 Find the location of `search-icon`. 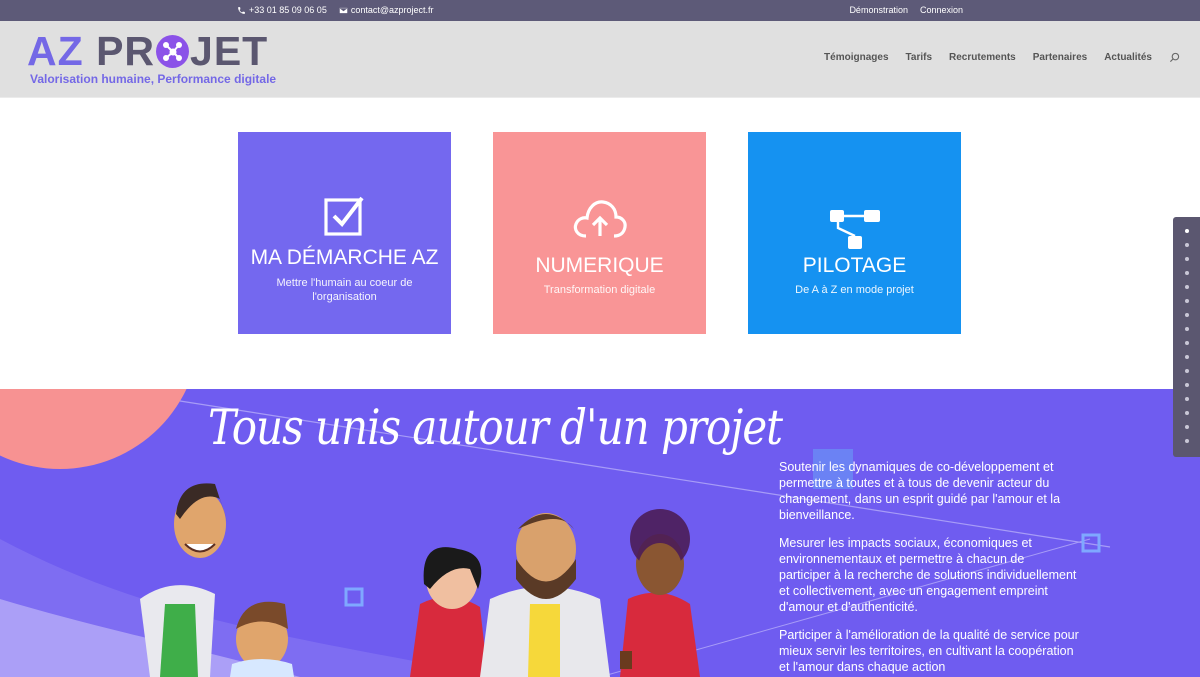

search-icon is located at coordinates (1174, 57).